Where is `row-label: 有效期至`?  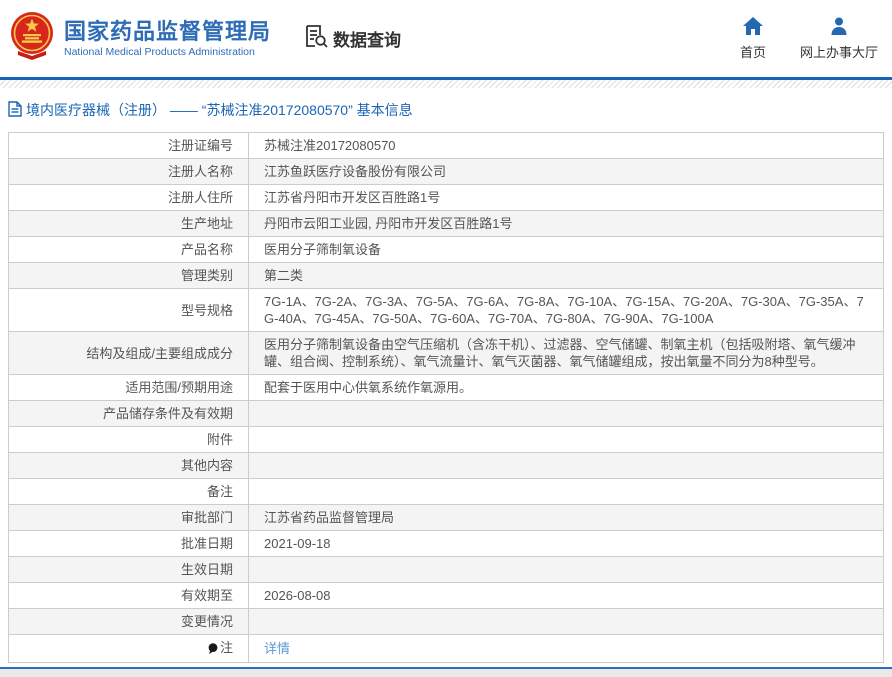 row-label: 有效期至 is located at coordinates (128, 595).